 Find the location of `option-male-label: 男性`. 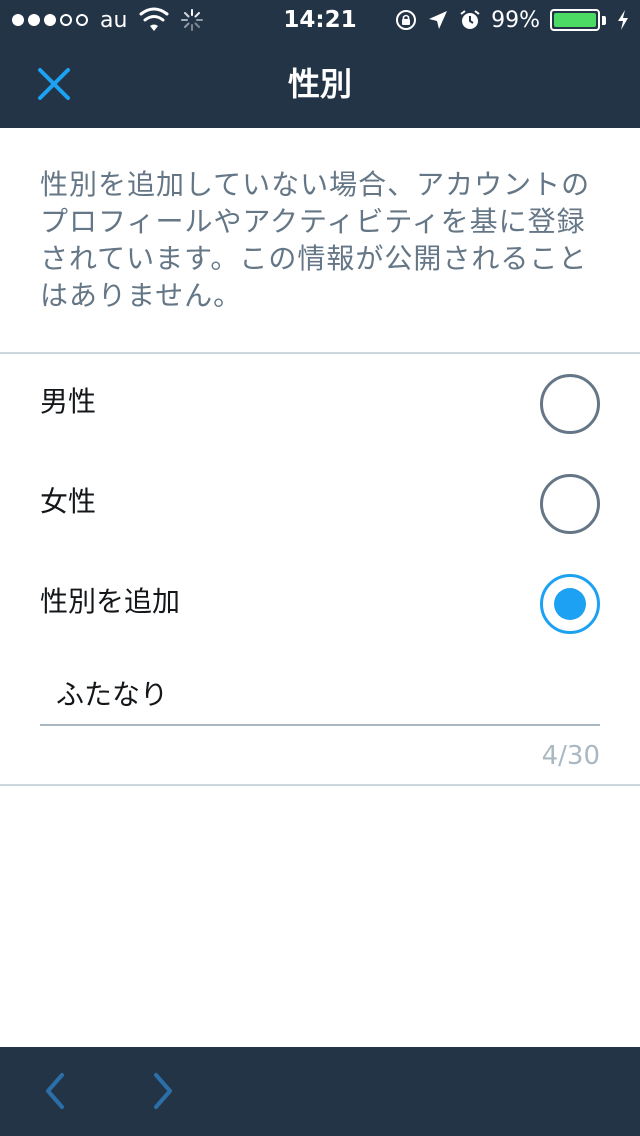

option-male-label: 男性 is located at coordinates (68, 401).